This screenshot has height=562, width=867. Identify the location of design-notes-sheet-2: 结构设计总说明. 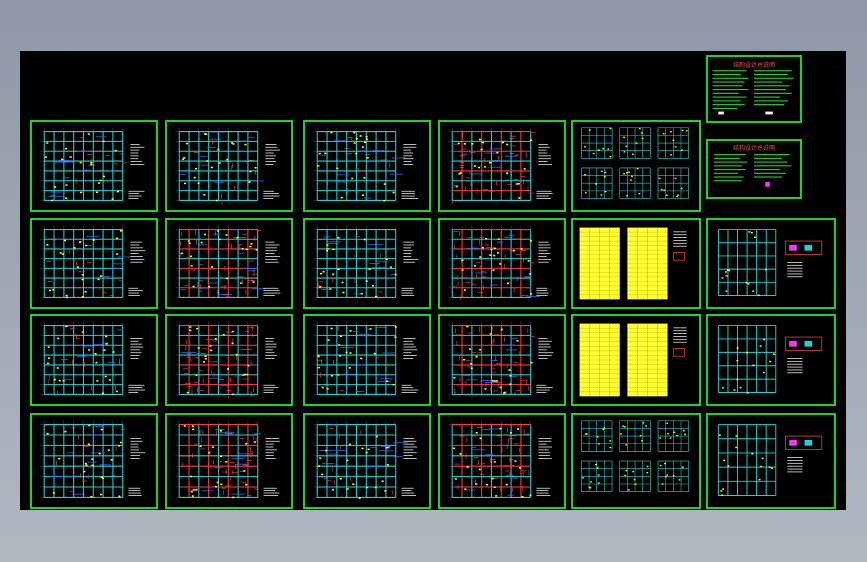
(754, 169).